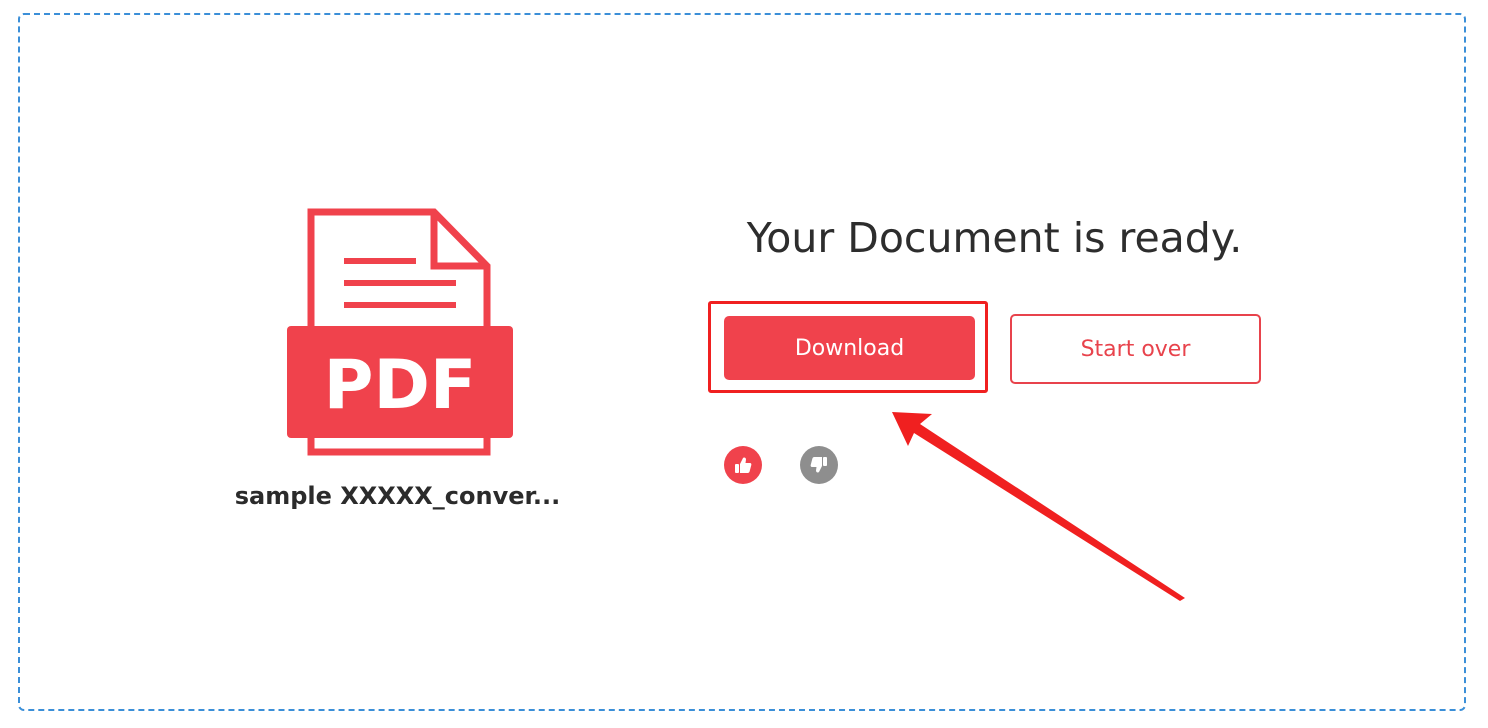  What do you see at coordinates (400, 332) in the screenshot?
I see `pdf-file-icon: PDF` at bounding box center [400, 332].